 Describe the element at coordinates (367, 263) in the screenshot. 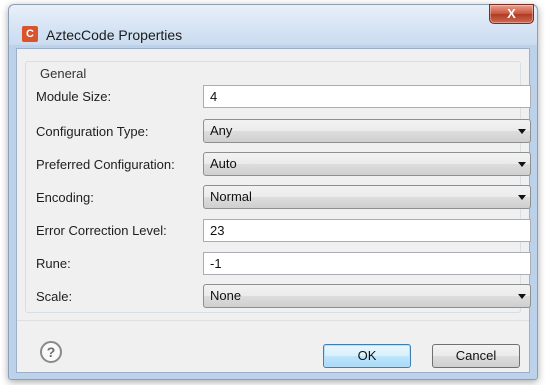

I see `rune-field: -1` at that location.